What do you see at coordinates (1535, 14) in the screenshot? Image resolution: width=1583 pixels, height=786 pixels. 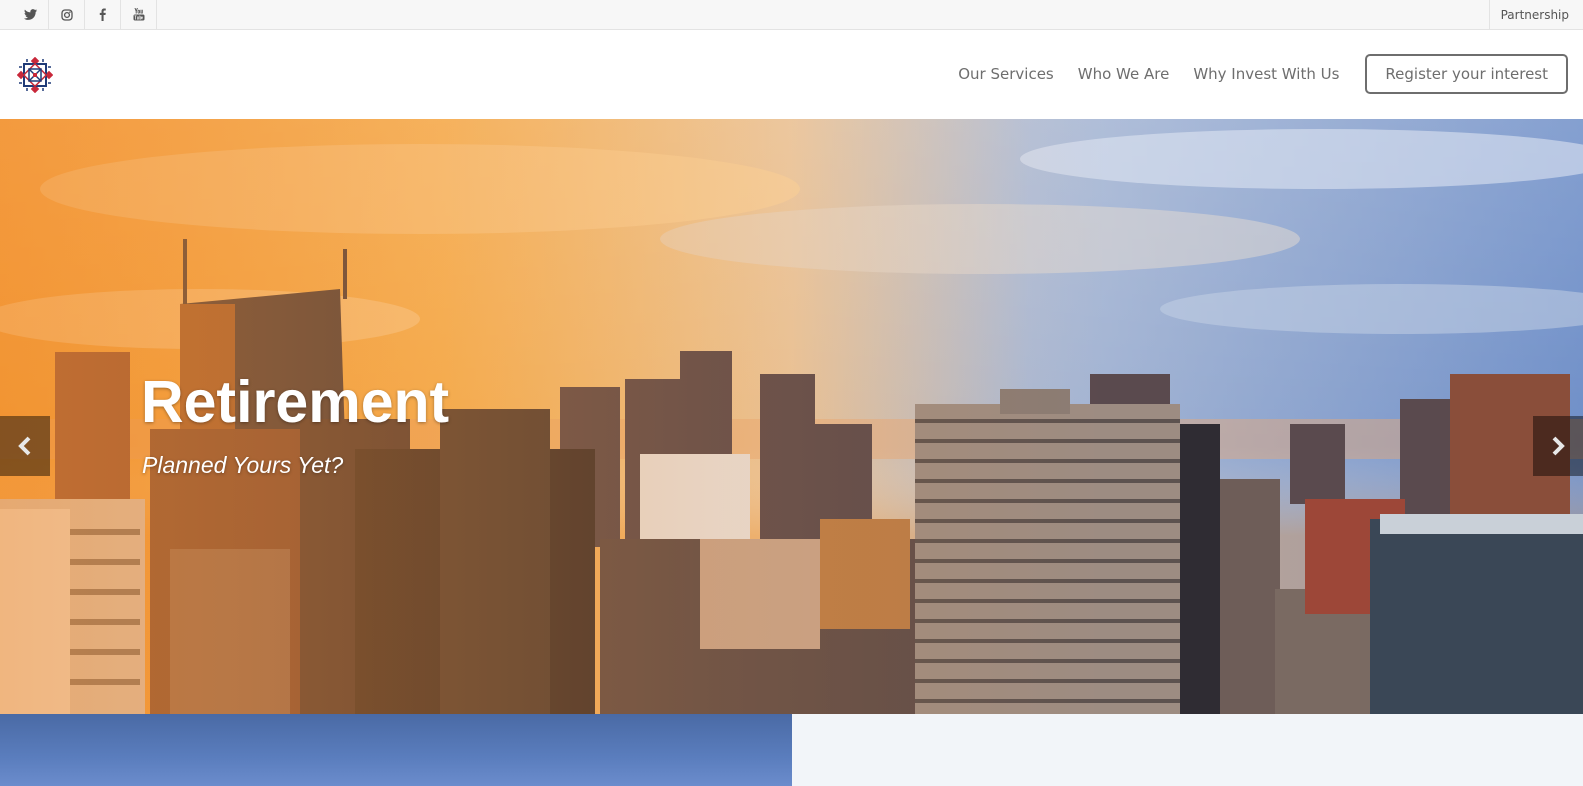 I see `partnership-link: Partnership` at bounding box center [1535, 14].